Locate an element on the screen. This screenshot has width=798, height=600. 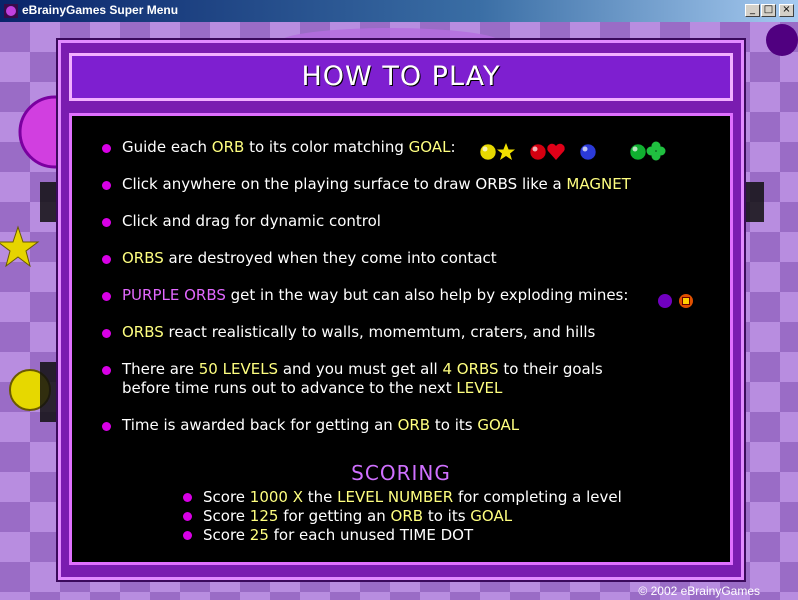
copyright-text: © 2002 eBrainyGames is located at coordinates (699, 591).